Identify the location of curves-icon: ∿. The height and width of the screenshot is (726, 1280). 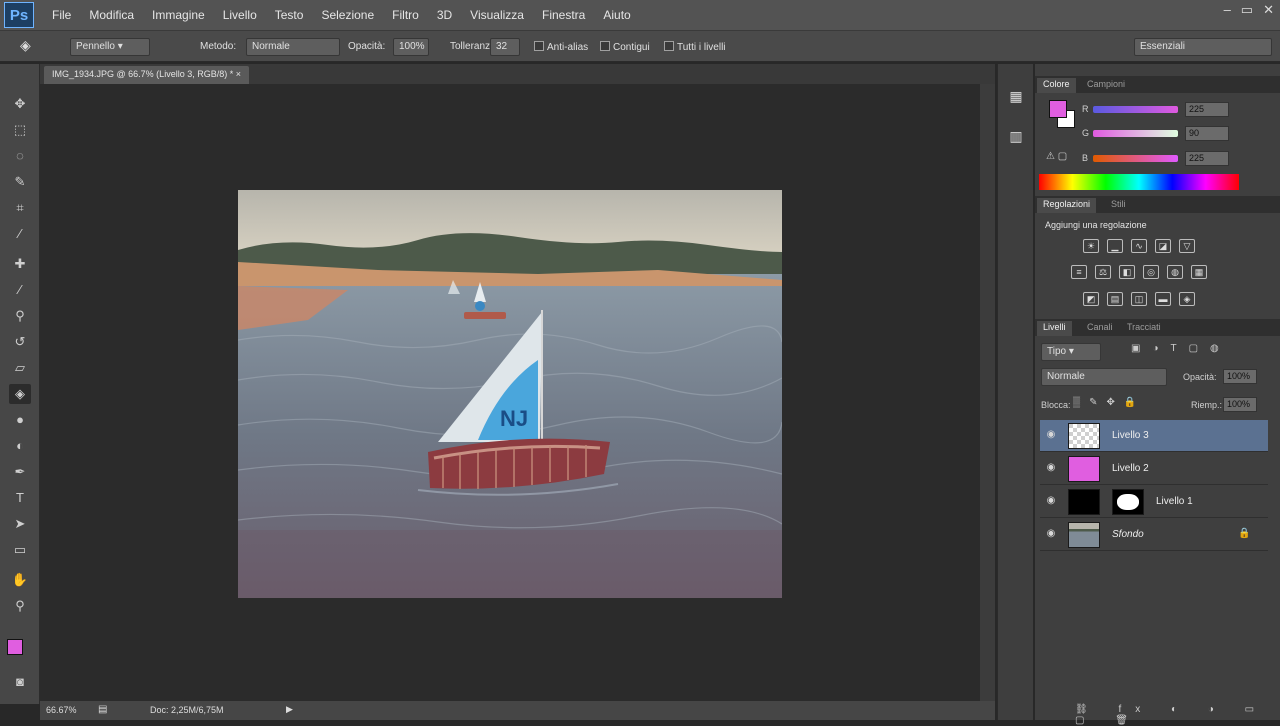
(1139, 246).